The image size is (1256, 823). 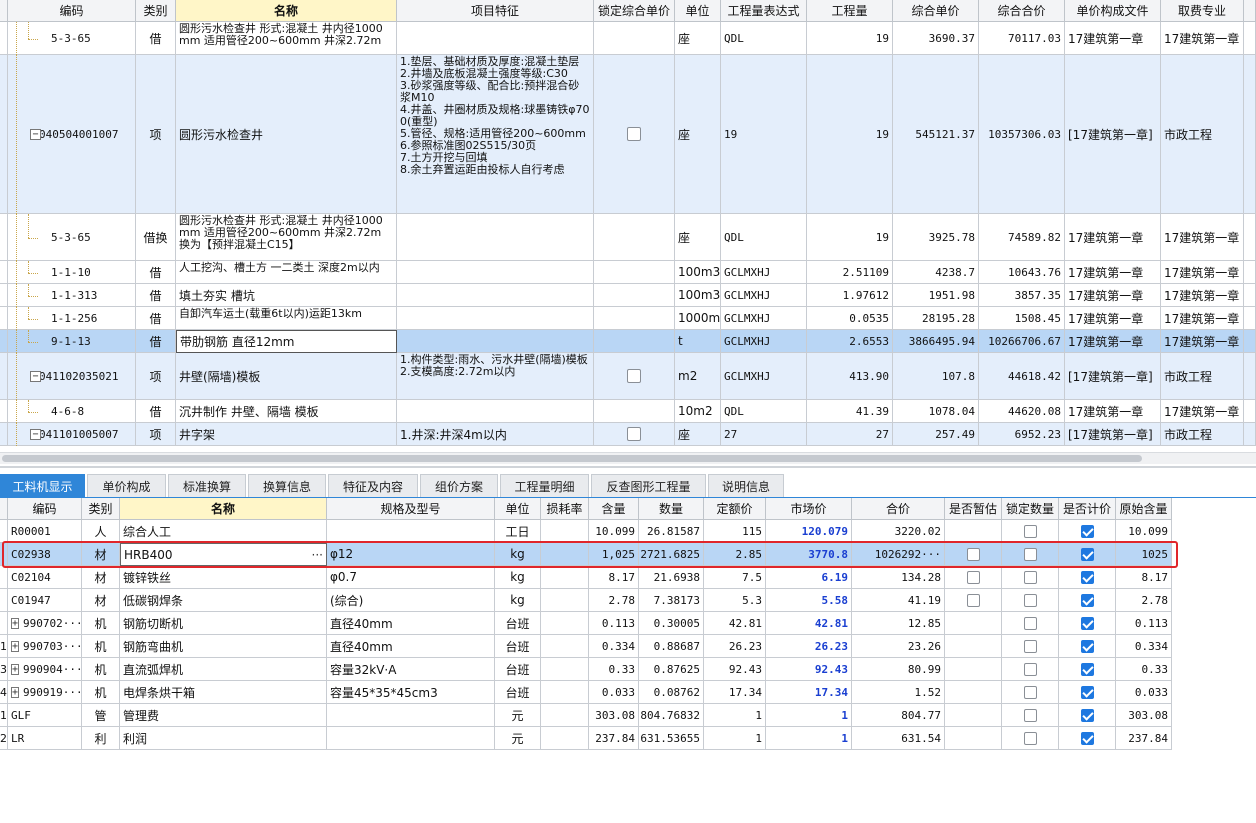 What do you see at coordinates (850, 295) in the screenshot?
I see `top-qty-cell: 1.97612` at bounding box center [850, 295].